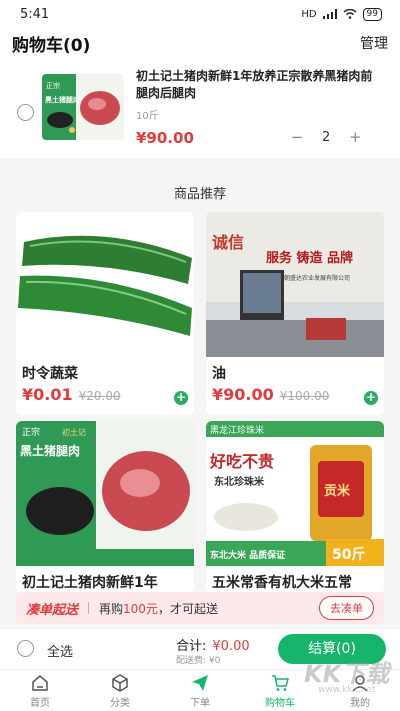  What do you see at coordinates (360, 703) in the screenshot?
I see `tab-label: 我的` at bounding box center [360, 703].